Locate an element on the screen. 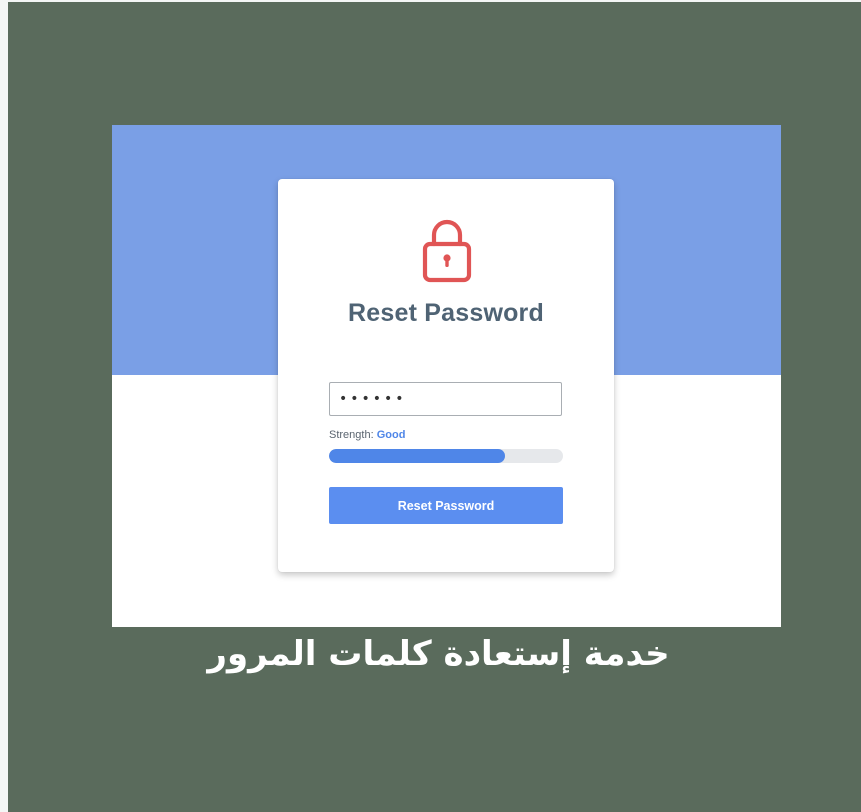  strength-bar is located at coordinates (446, 456).